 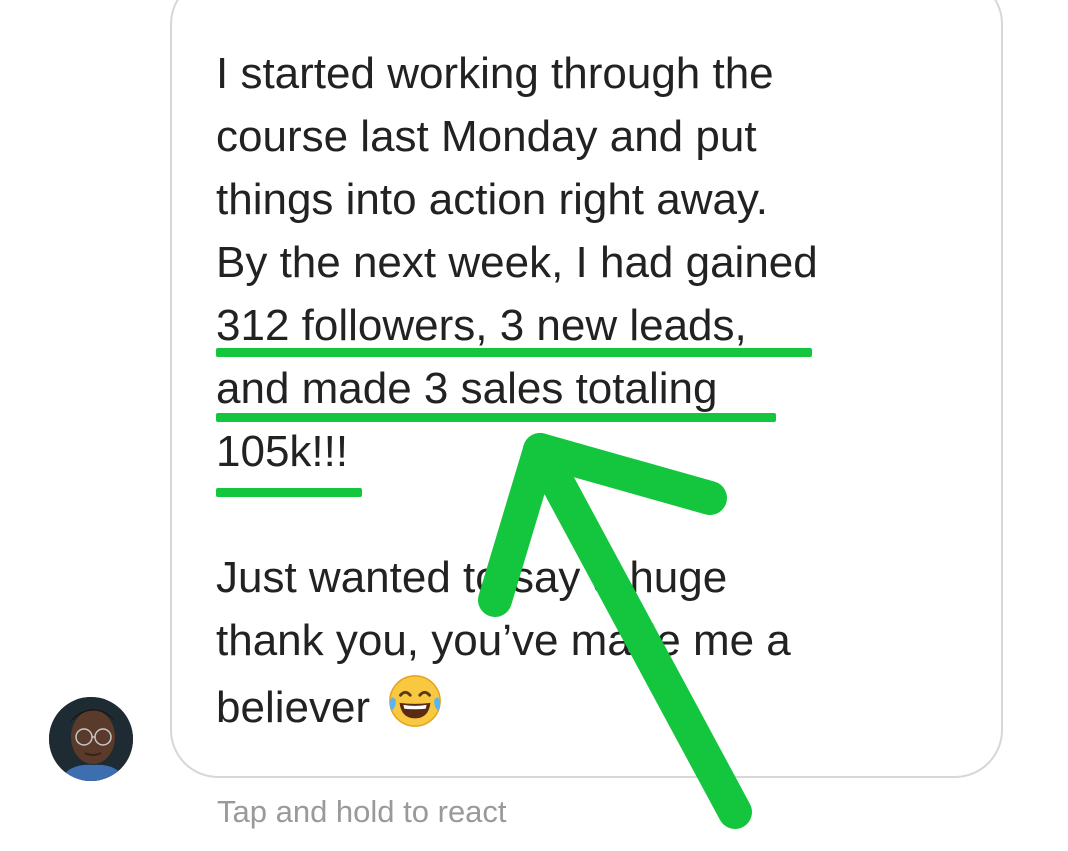 I want to click on profile-photo-icon, so click(x=91, y=739).